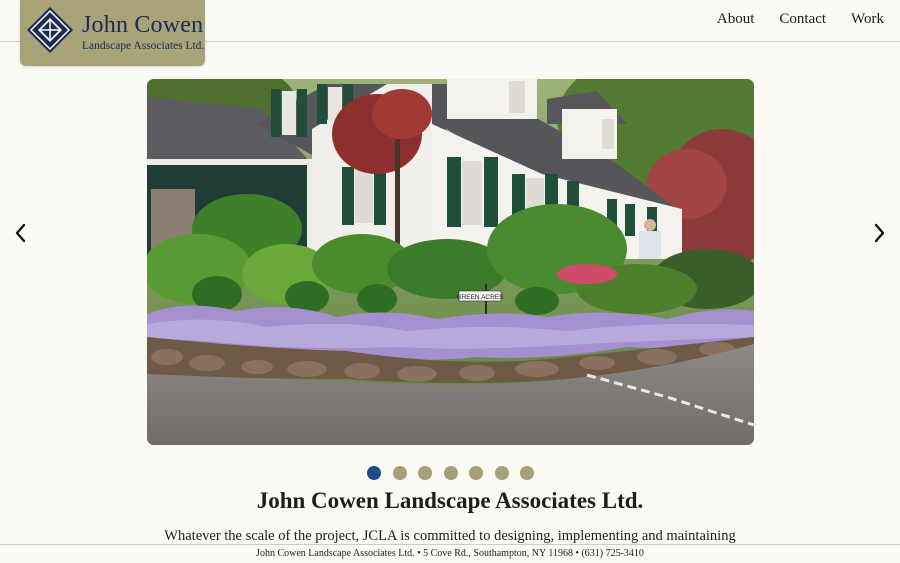 The width and height of the screenshot is (900, 563). What do you see at coordinates (450, 500) in the screenshot?
I see `page-title: John Cowen Landscape Associates Ltd.` at bounding box center [450, 500].